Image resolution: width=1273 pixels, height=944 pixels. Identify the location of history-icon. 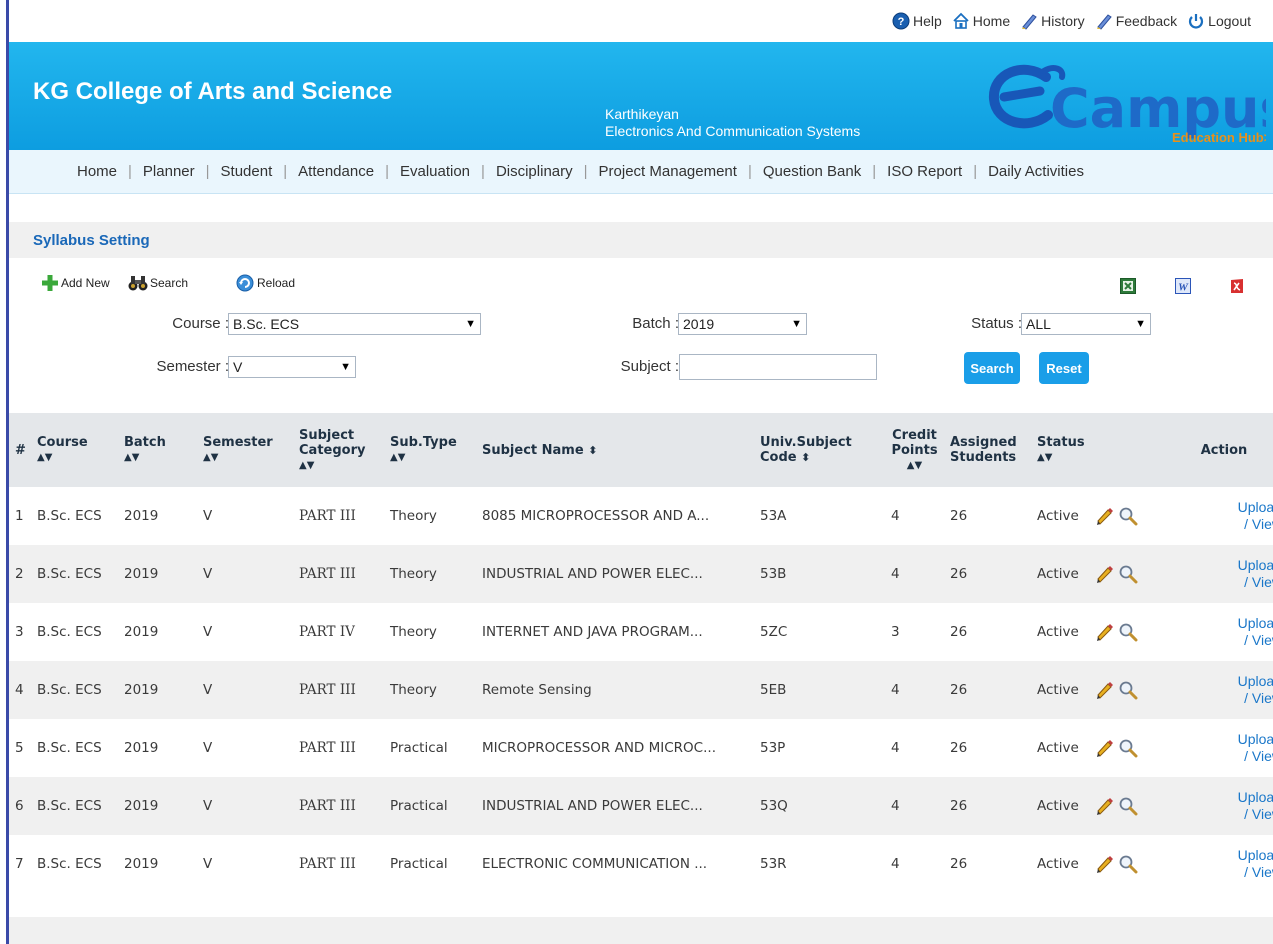
(1029, 22).